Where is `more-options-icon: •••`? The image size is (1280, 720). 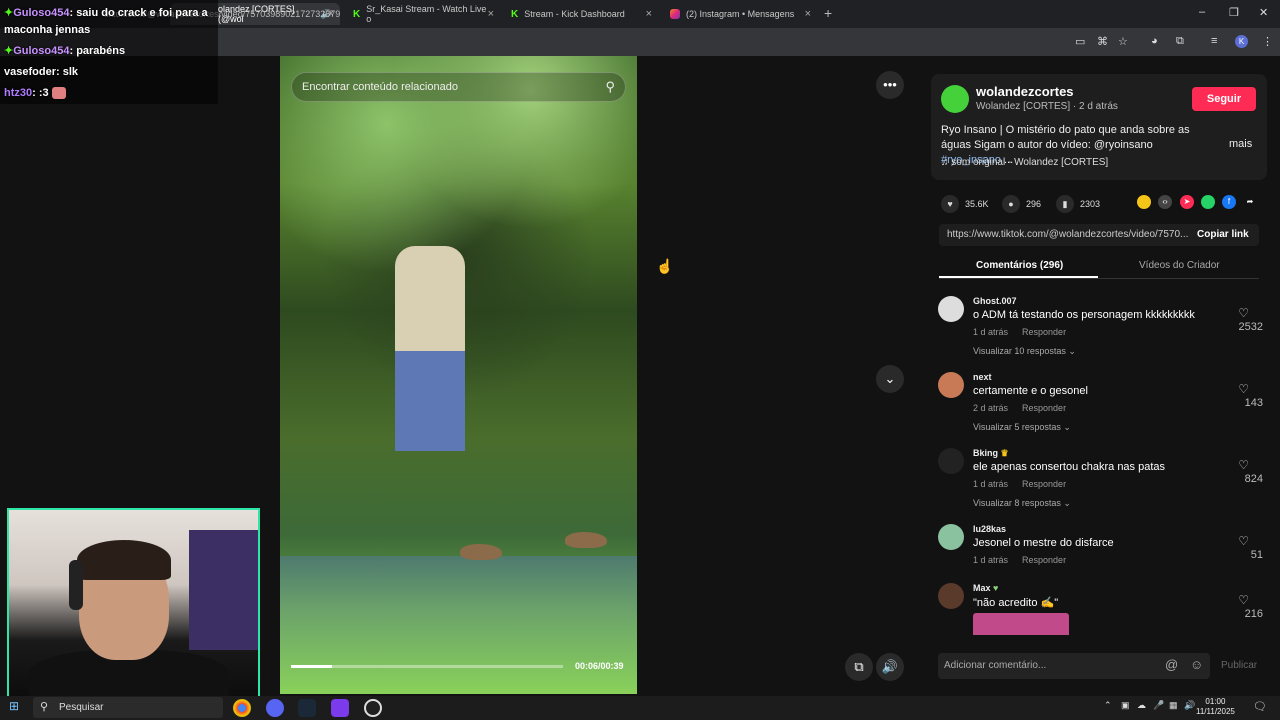
more-options-icon: ••• is located at coordinates (890, 85).